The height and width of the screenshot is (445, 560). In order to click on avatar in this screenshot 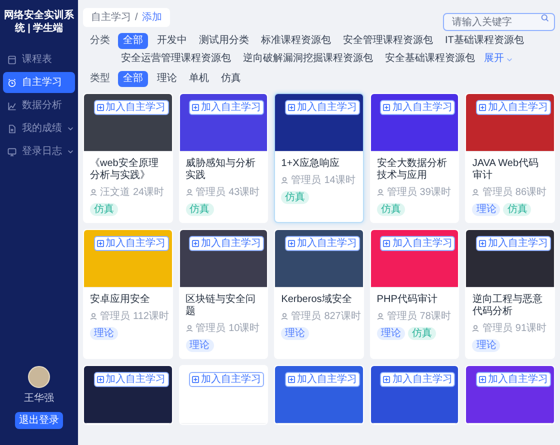, I will do `click(39, 377)`.